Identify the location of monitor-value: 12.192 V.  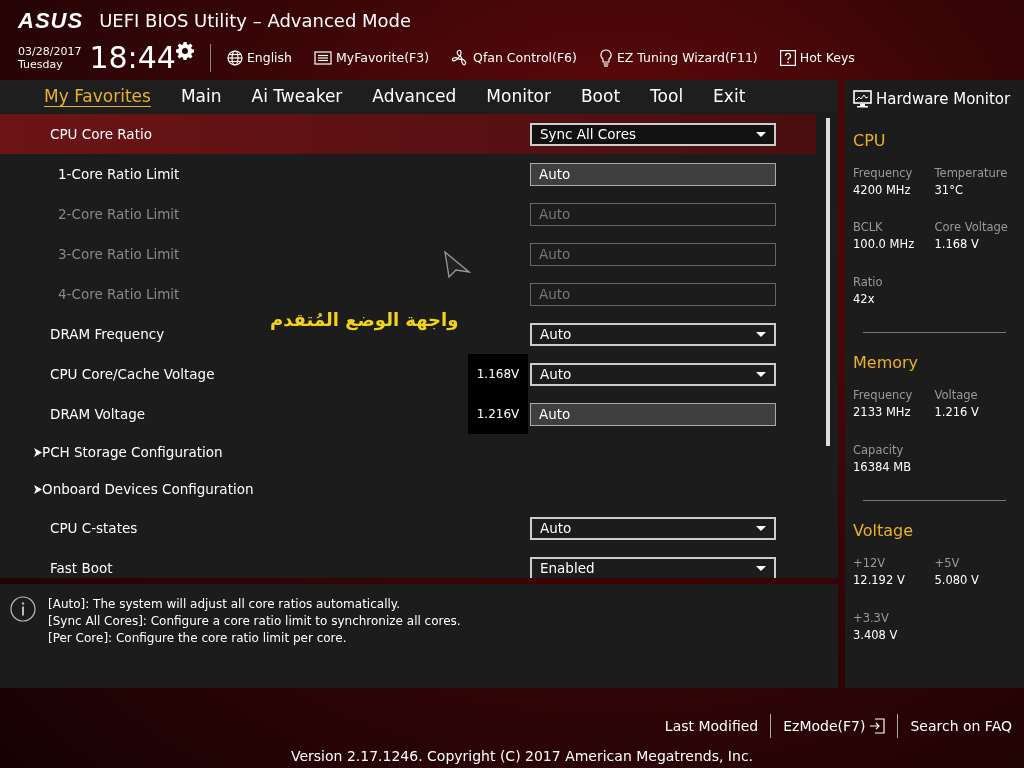
(879, 581).